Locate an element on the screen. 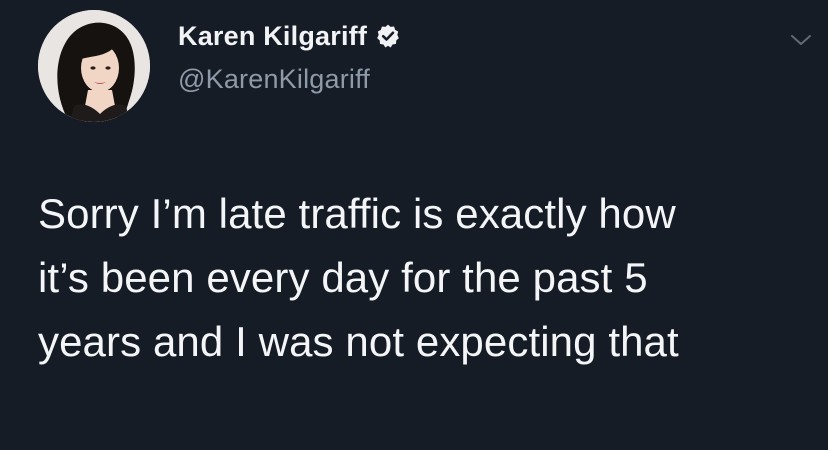 The image size is (828, 450). chevron-down-icon is located at coordinates (801, 40).